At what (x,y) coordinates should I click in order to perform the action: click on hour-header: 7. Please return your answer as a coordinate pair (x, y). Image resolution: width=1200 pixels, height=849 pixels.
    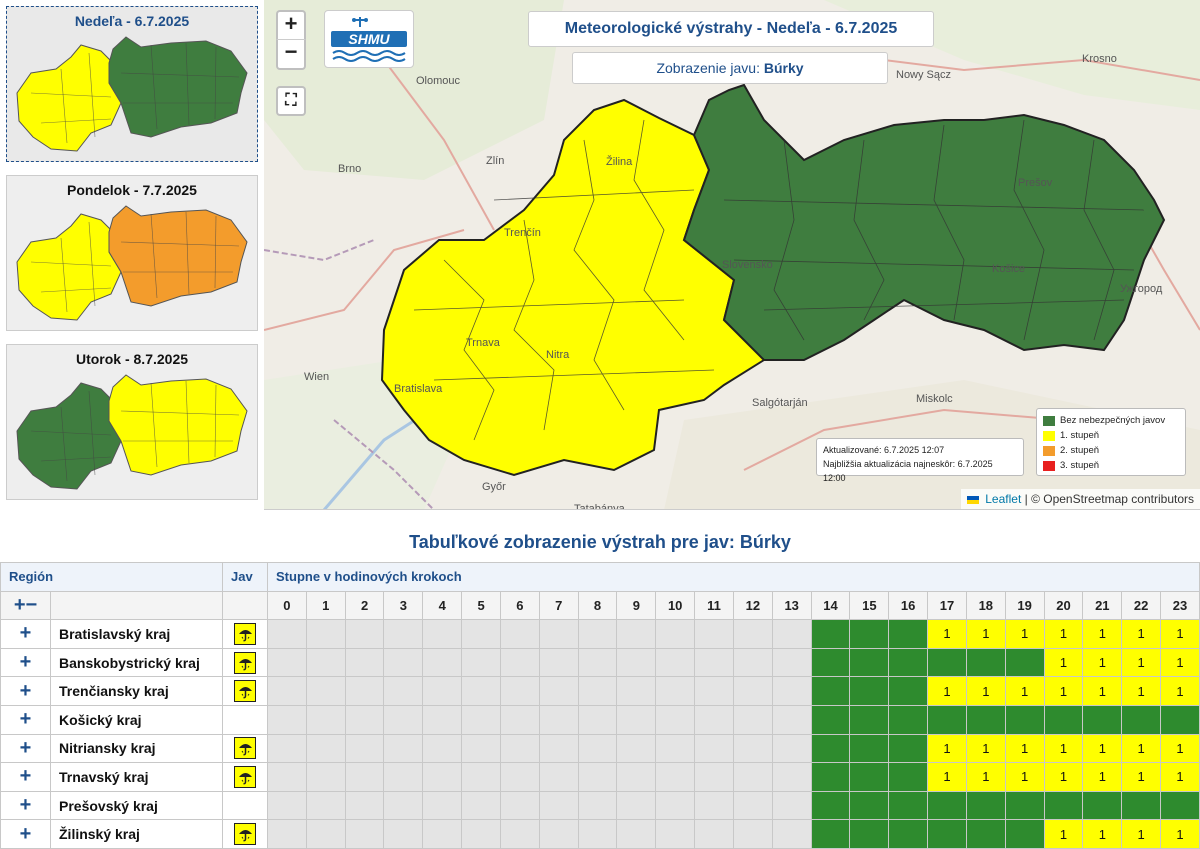
    Looking at the image, I should click on (558, 605).